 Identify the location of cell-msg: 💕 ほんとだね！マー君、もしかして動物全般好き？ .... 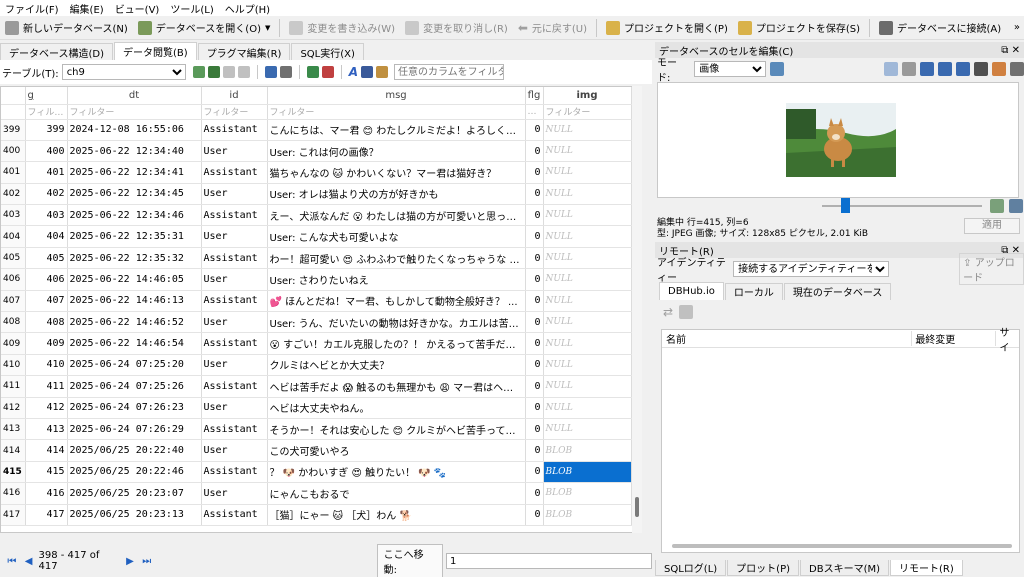
(396, 301).